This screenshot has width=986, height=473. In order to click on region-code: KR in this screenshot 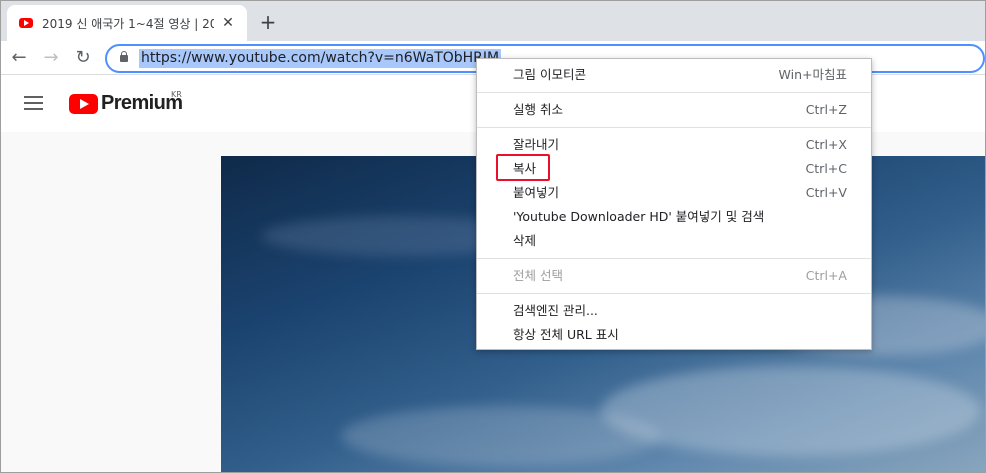, I will do `click(176, 94)`.